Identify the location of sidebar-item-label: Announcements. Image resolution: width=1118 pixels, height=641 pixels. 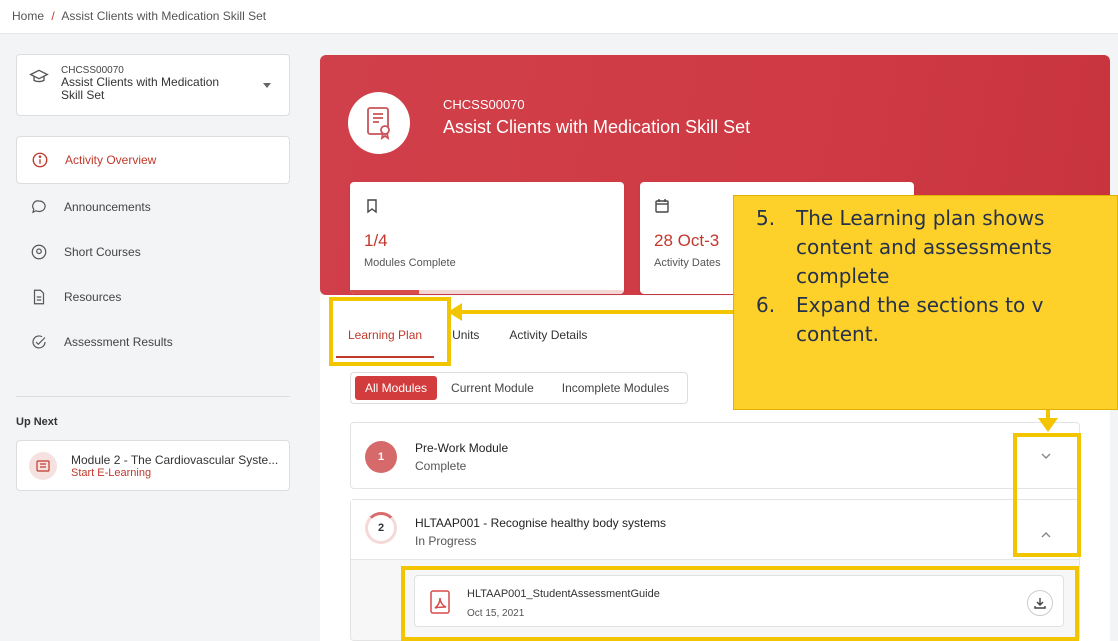
(107, 206).